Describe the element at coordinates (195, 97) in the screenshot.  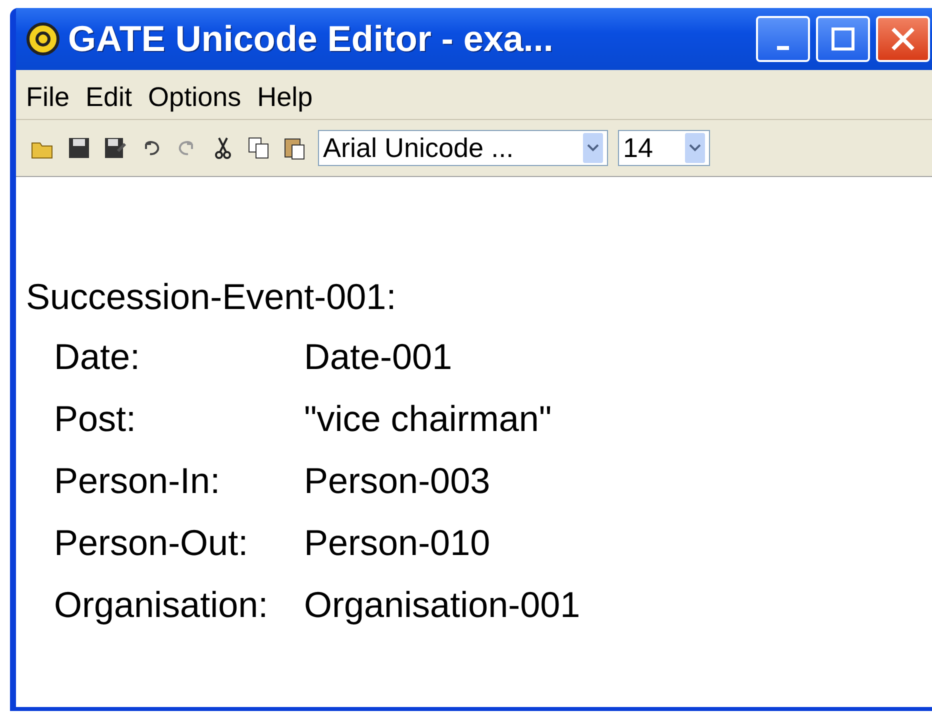
I see `menu-item: Options` at that location.